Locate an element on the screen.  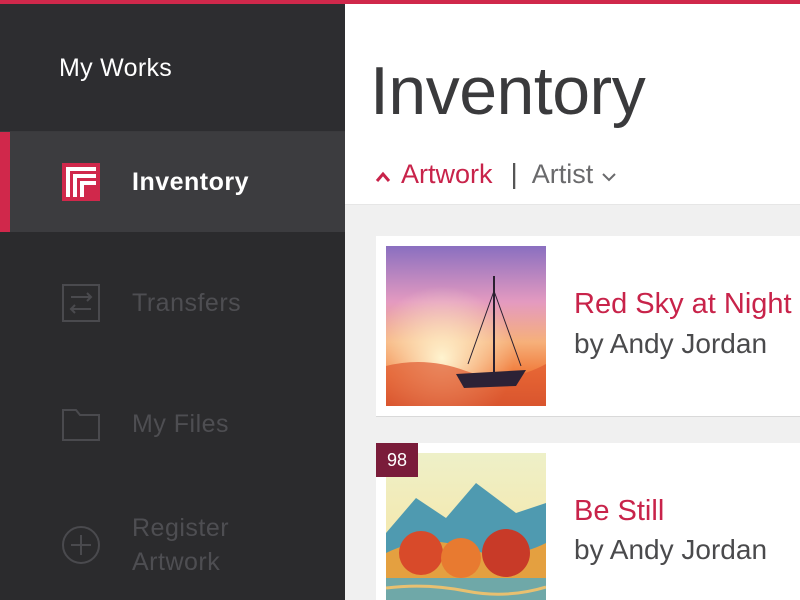
sort-bar: Artwork | Artist is located at coordinates (496, 174).